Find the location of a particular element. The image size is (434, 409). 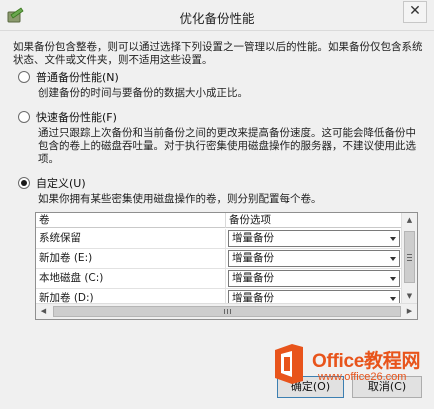

radio-normal-performance: 普通备份性能(N) is located at coordinates (68, 77).